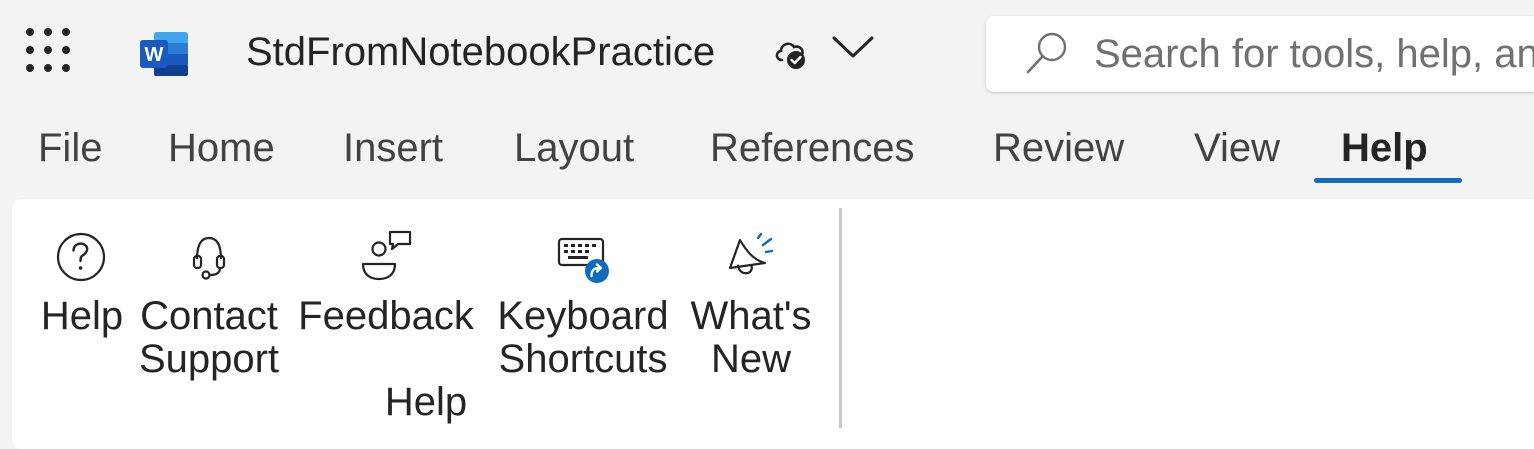  What do you see at coordinates (812, 148) in the screenshot?
I see `tab-references: References` at bounding box center [812, 148].